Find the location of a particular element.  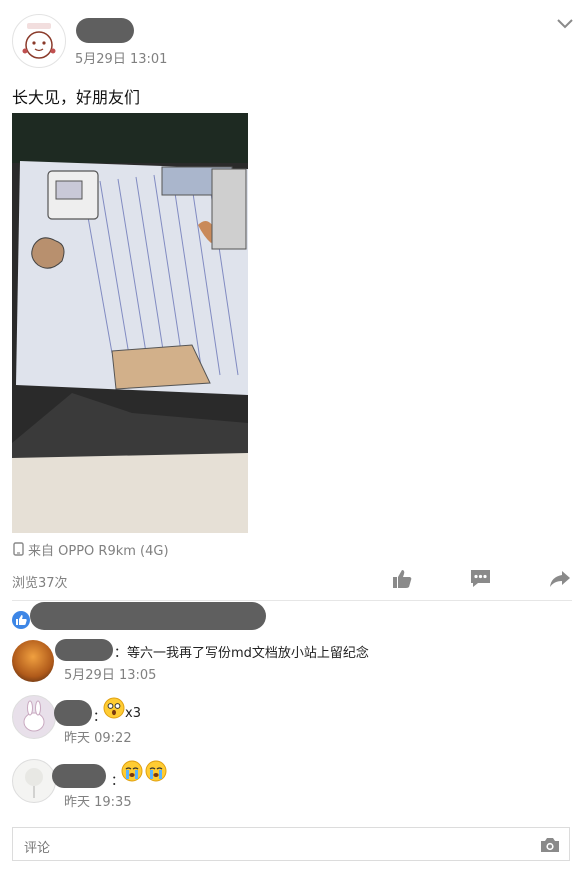

comment-icon is located at coordinates (480, 580).